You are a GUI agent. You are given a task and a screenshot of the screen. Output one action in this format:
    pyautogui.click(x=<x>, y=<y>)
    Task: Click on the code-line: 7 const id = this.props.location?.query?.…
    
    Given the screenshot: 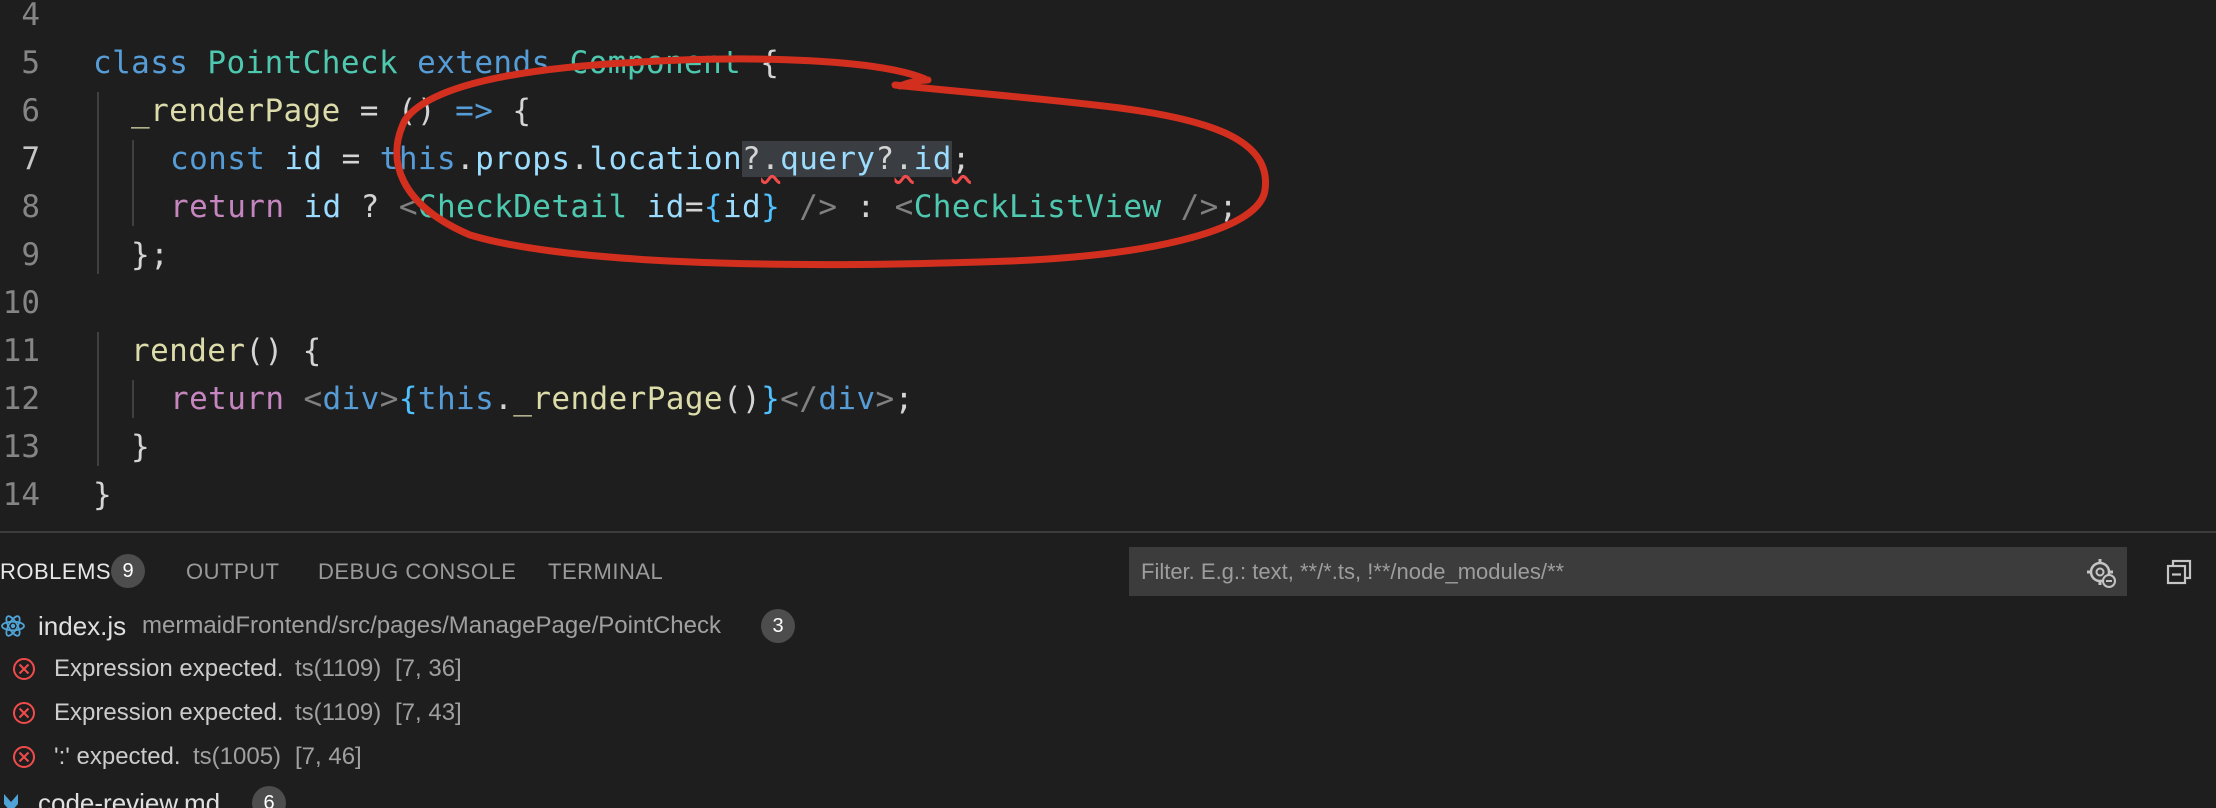 What is the action you would take?
    pyautogui.click(x=1108, y=159)
    